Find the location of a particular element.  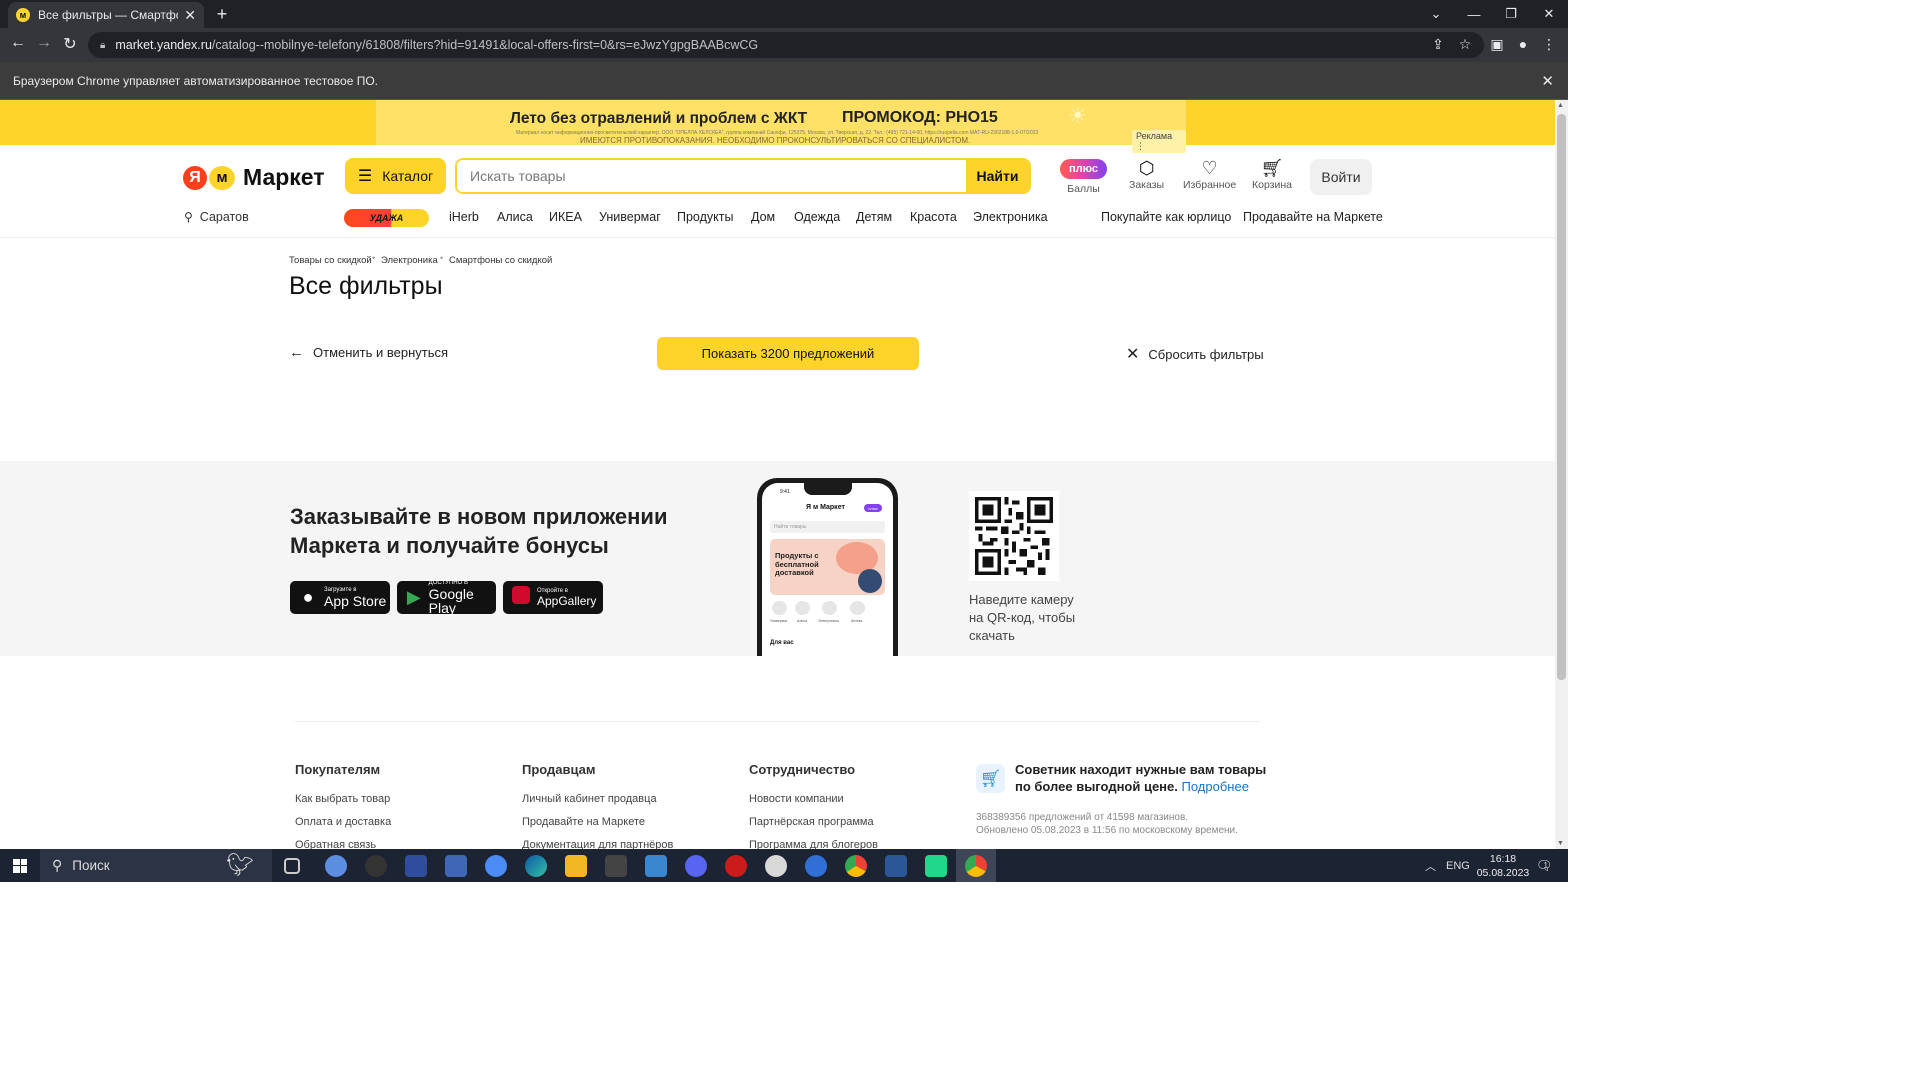

huawei-icon is located at coordinates (521, 597).